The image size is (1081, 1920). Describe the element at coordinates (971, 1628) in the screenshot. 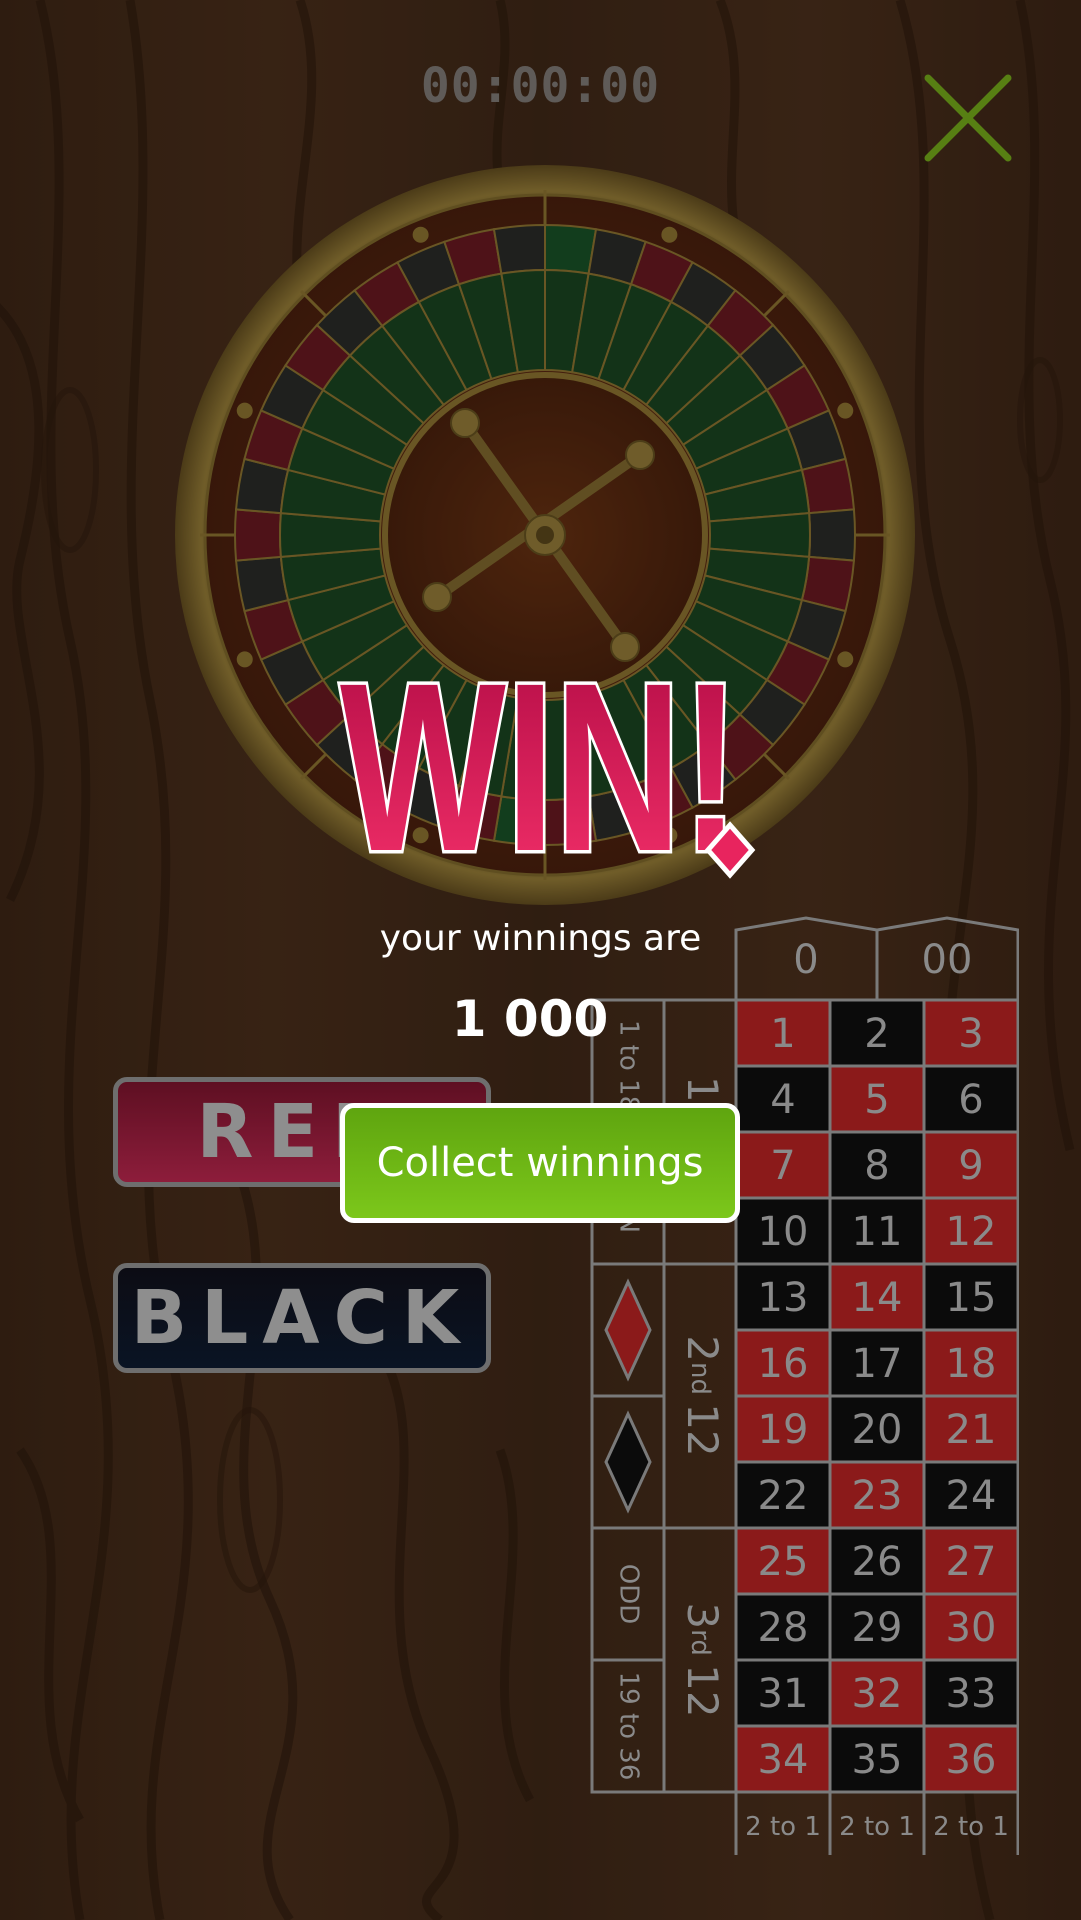

I see `number-label: 30` at that location.